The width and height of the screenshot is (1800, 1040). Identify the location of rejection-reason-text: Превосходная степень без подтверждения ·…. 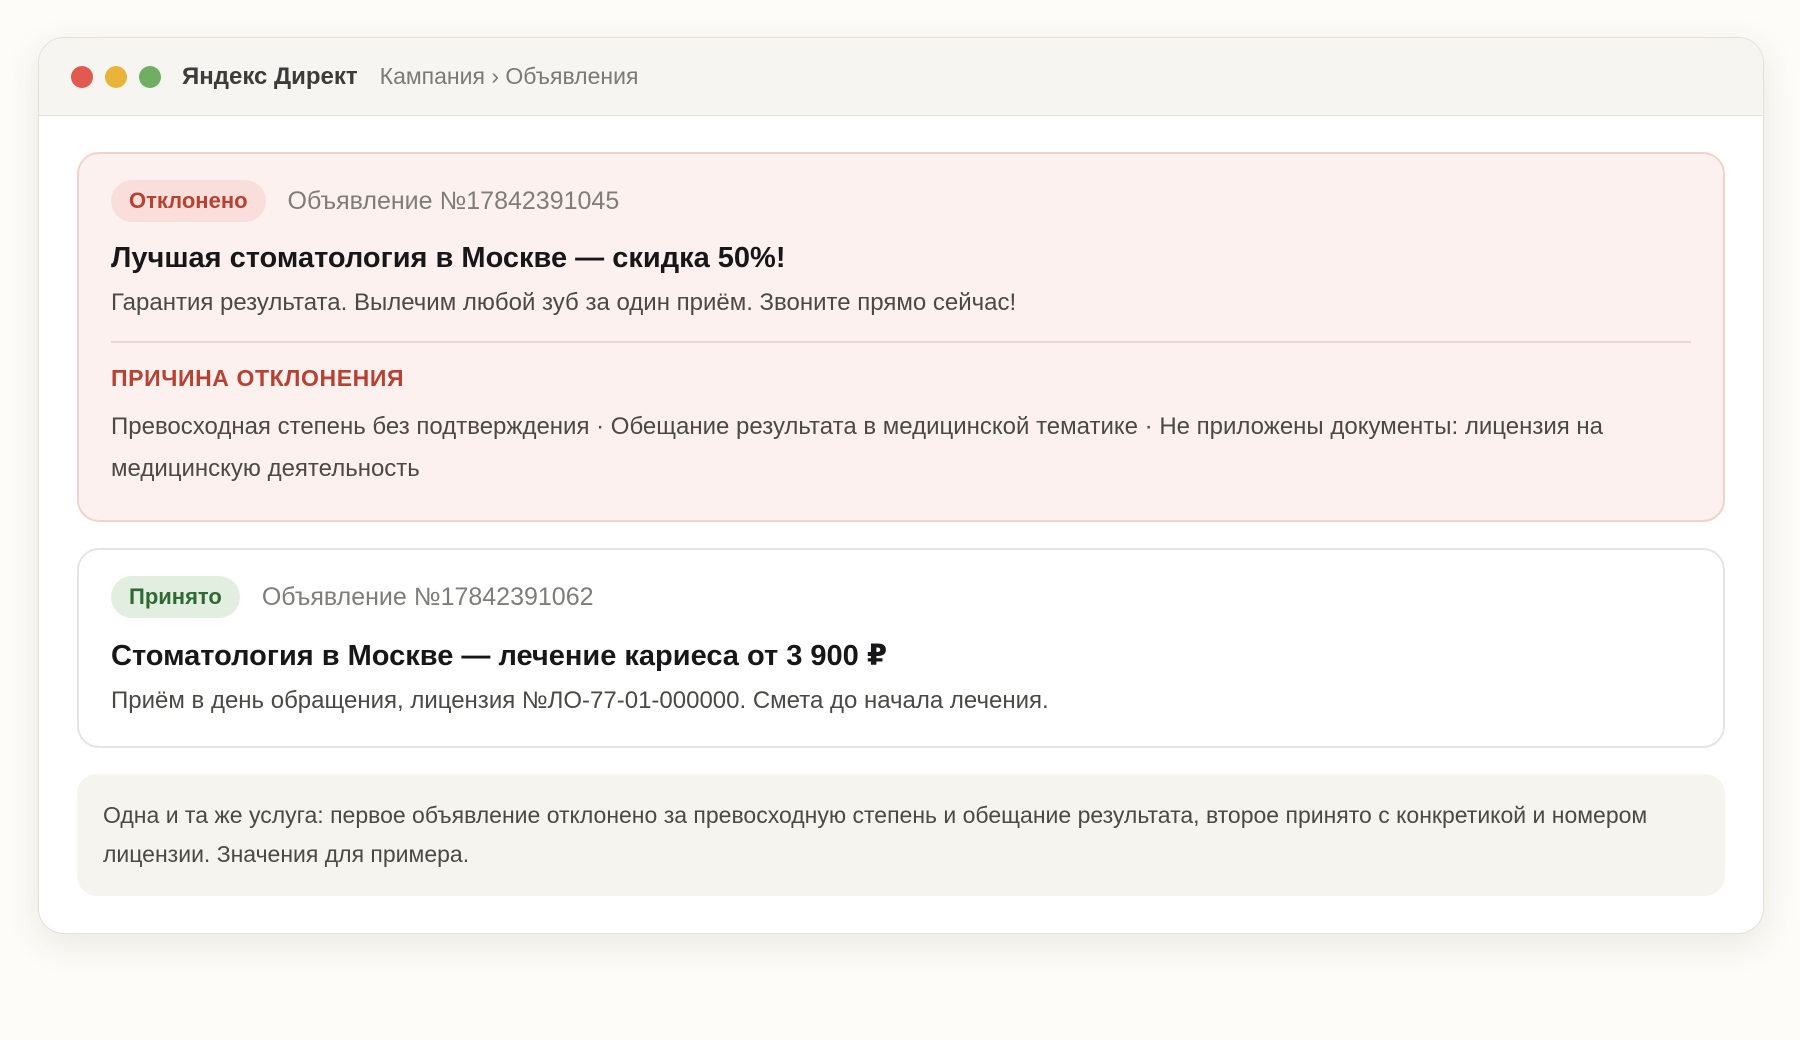
(857, 447).